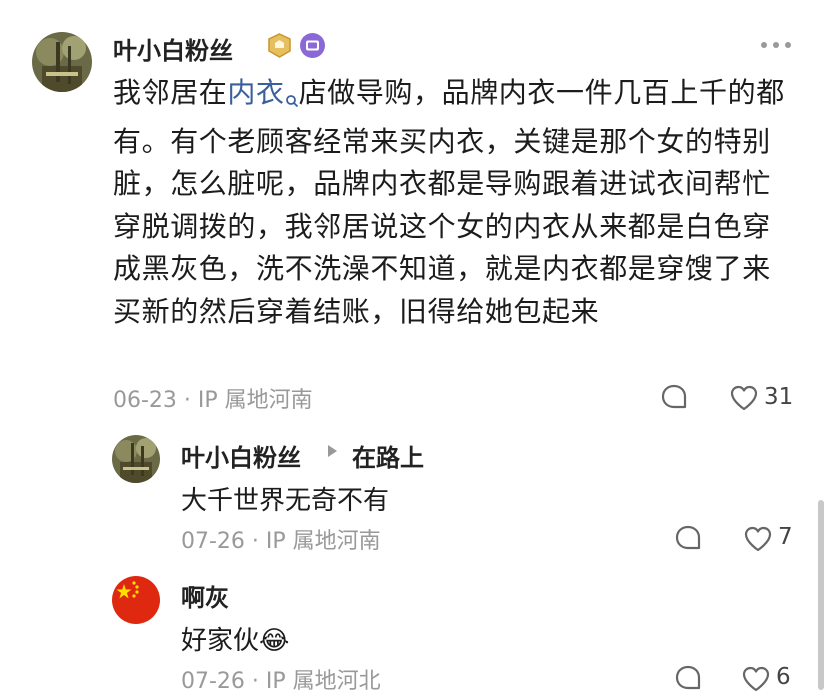 Image resolution: width=828 pixels, height=698 pixels. I want to click on reply-text: 大千世界无奇不有, so click(285, 501).